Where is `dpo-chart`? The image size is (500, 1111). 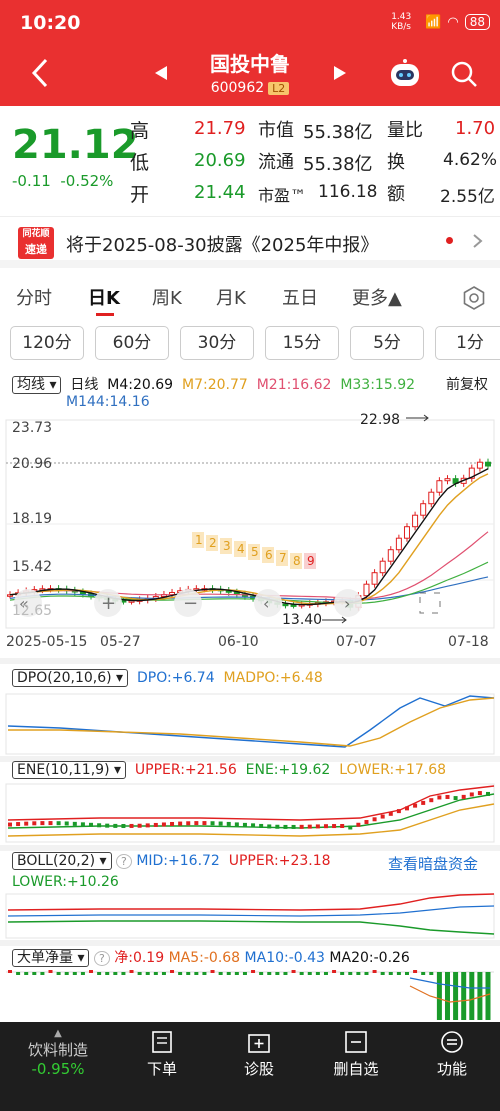 dpo-chart is located at coordinates (250, 724).